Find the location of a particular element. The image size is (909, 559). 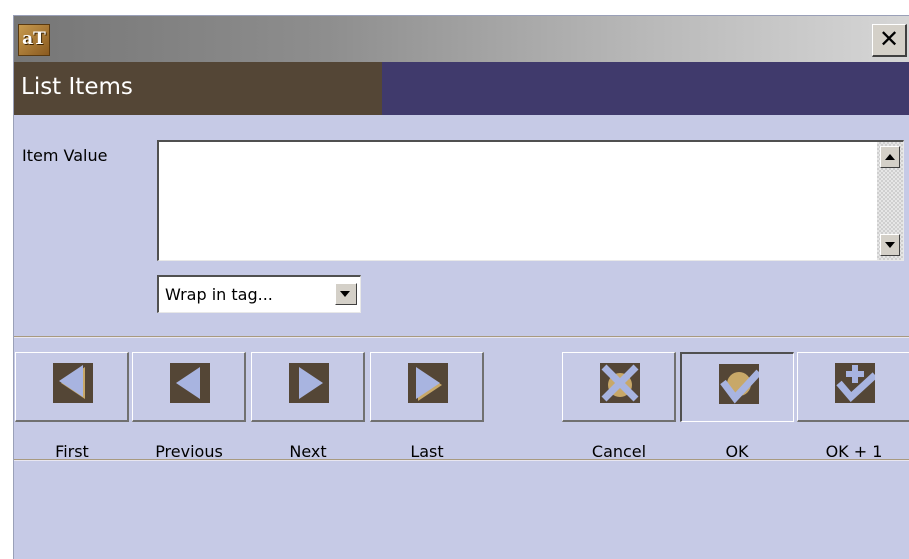

header-title-box: List Items is located at coordinates (198, 88).